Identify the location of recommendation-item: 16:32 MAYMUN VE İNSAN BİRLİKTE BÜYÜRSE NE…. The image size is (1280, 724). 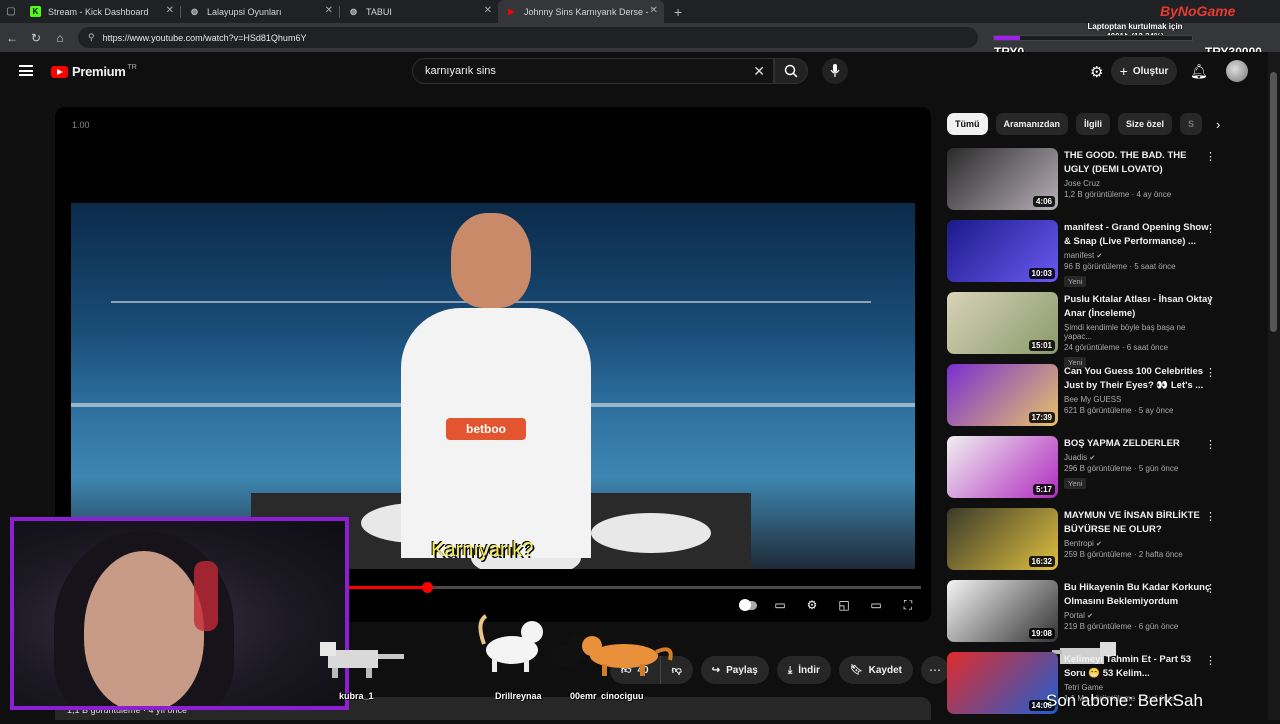
(1082, 544).